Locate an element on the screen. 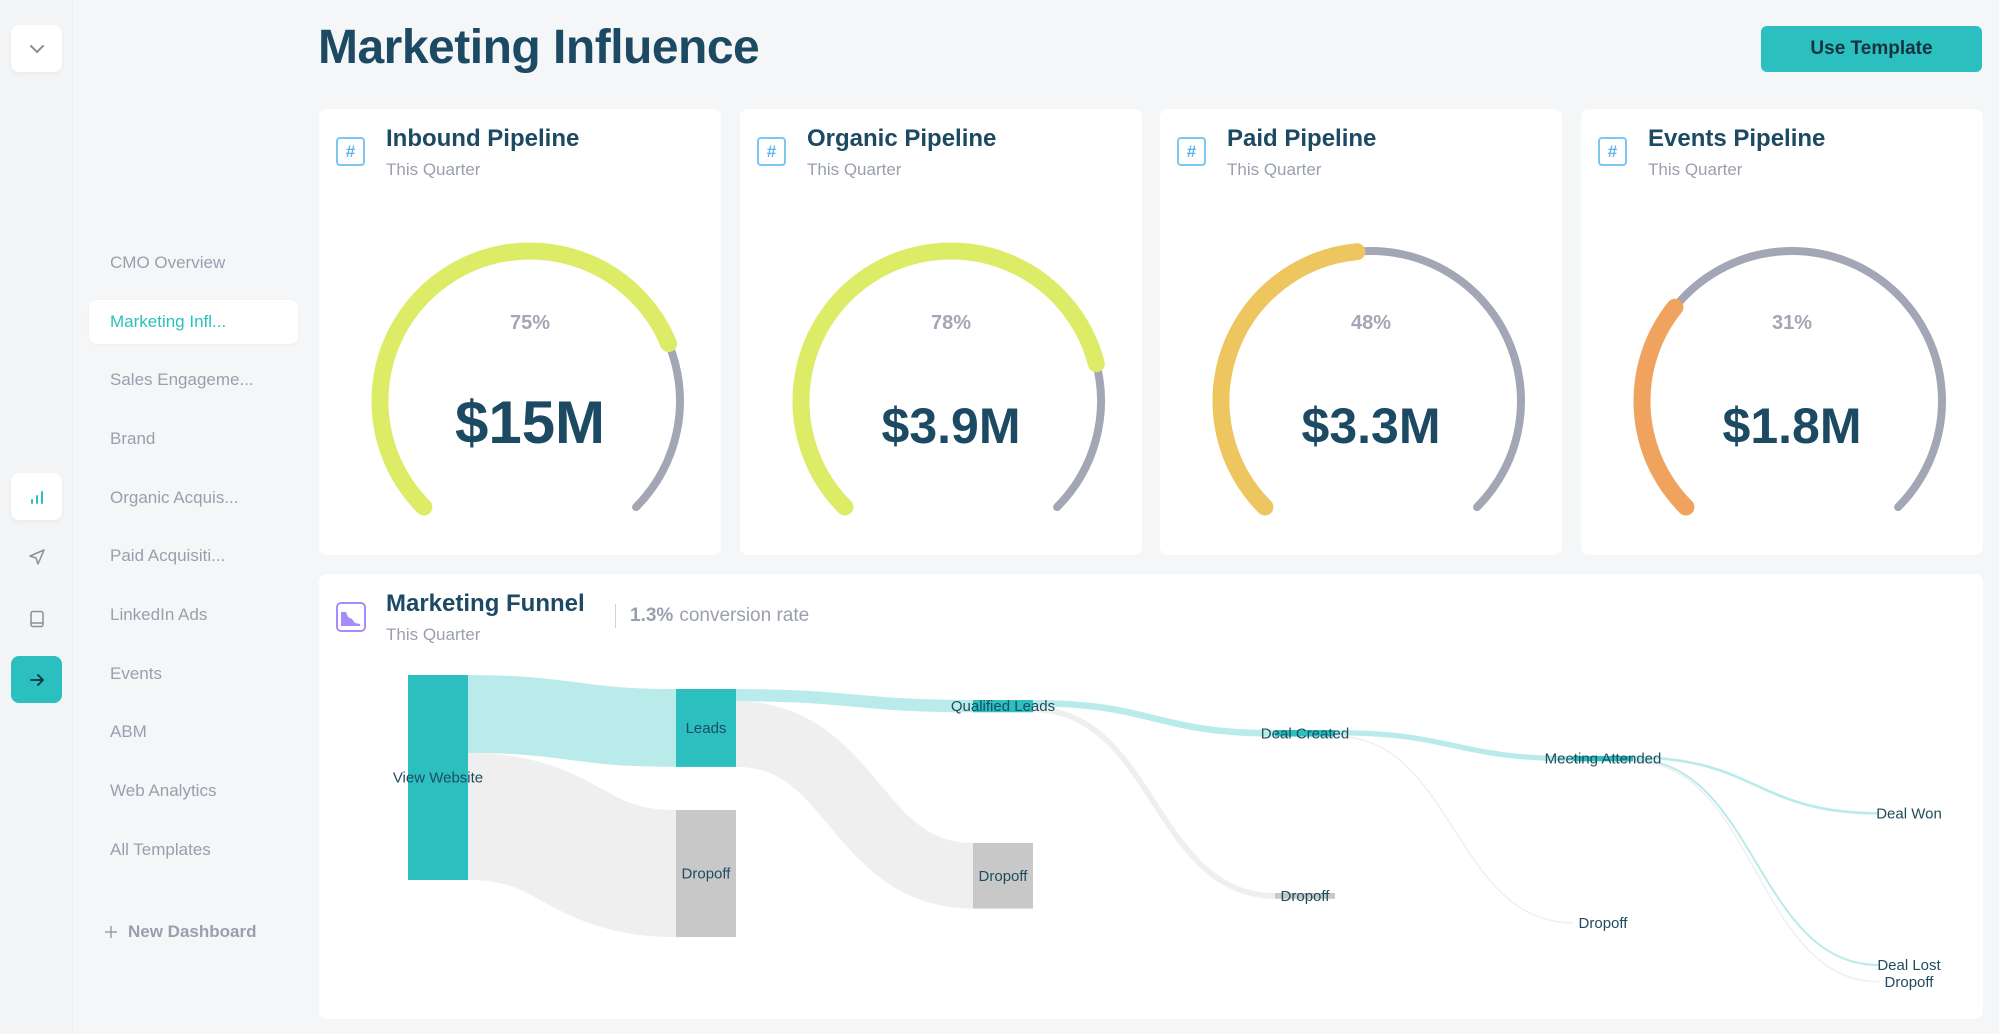 The height and width of the screenshot is (1034, 1999). pipeline-card-organic: # Organic Pipeline This Quarter 78% $3.9M is located at coordinates (941, 332).